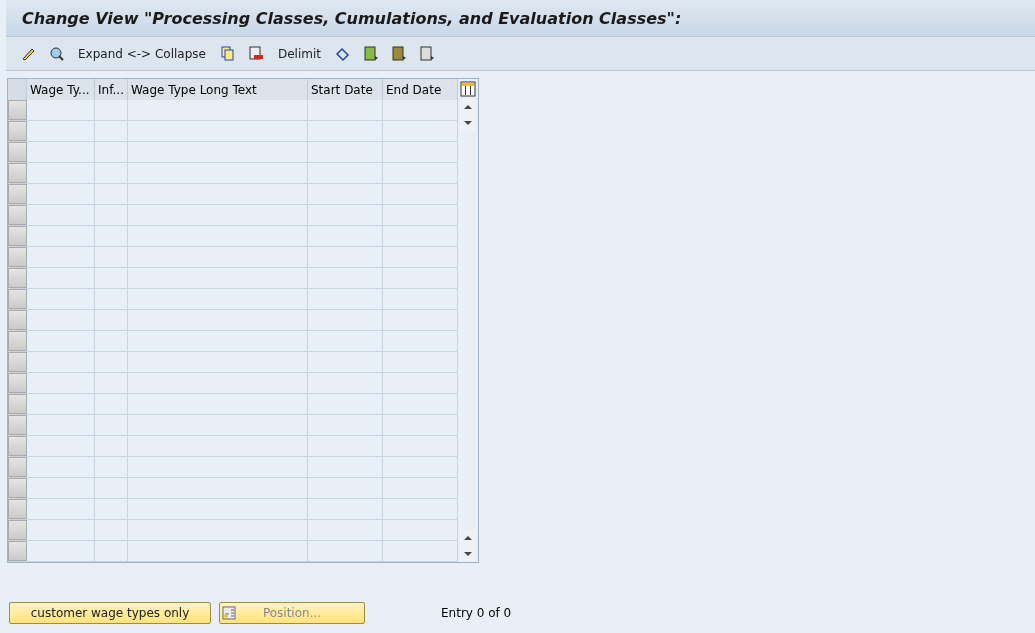 The height and width of the screenshot is (633, 1035). What do you see at coordinates (142, 53) in the screenshot?
I see `toolbar-button: Expand <-> Collapse` at bounding box center [142, 53].